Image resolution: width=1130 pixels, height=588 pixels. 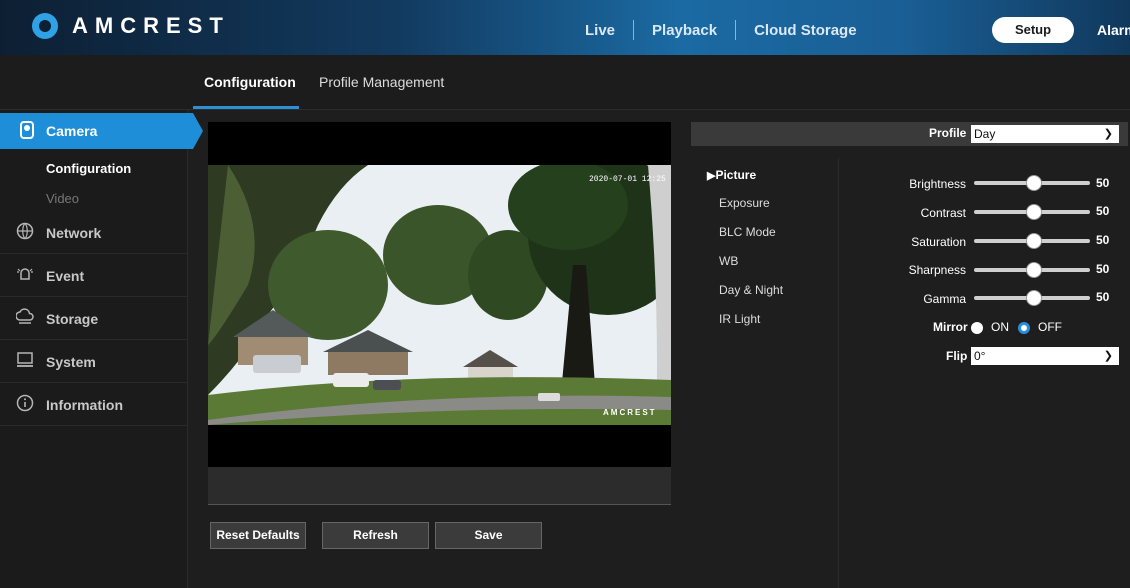 What do you see at coordinates (1103, 211) in the screenshot?
I see `contrast-value: 50` at bounding box center [1103, 211].